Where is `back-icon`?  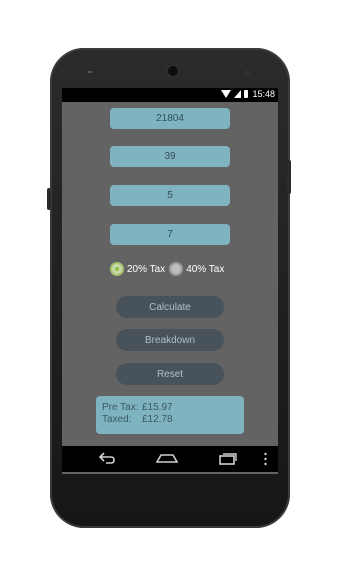
back-icon is located at coordinates (107, 458).